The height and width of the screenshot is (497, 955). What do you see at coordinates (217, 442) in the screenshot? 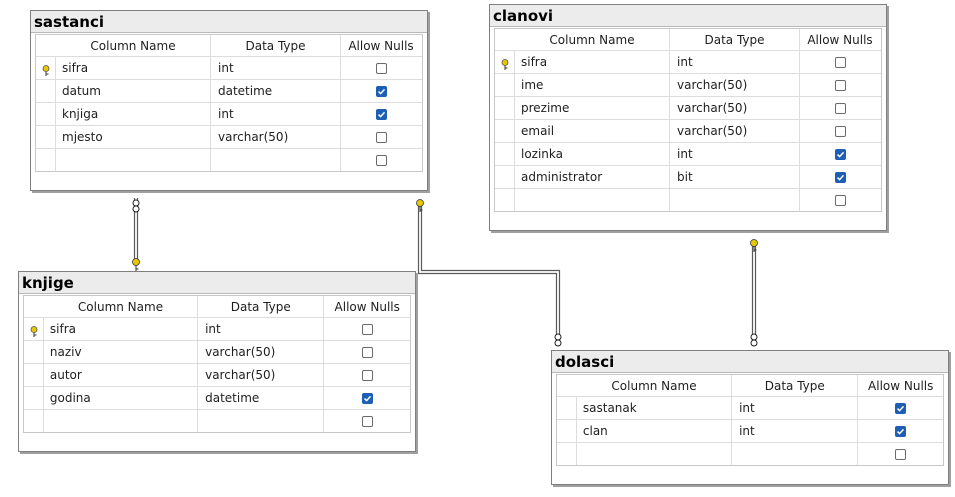
I see `table-footer` at bounding box center [217, 442].